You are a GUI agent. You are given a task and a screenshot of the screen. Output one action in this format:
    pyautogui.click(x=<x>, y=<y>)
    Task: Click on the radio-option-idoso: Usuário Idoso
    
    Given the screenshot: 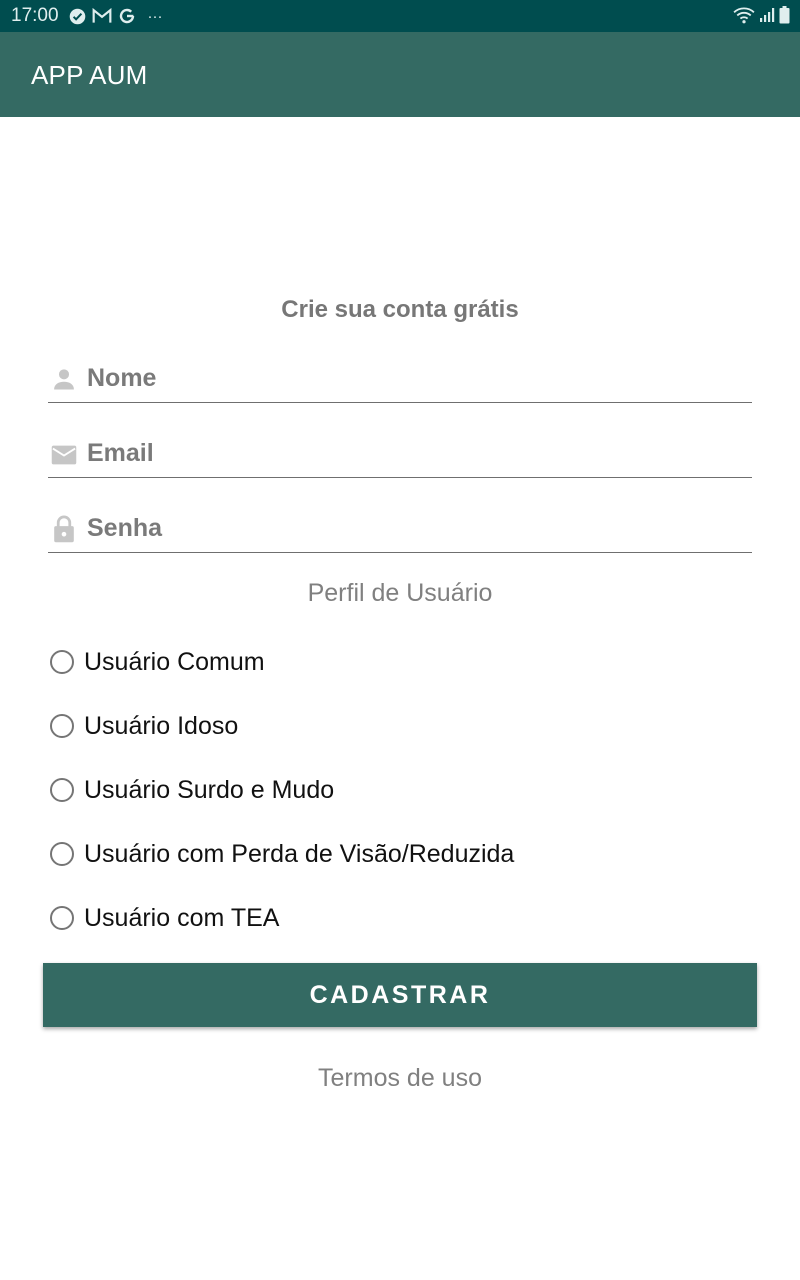 What is the action you would take?
    pyautogui.click(x=282, y=726)
    